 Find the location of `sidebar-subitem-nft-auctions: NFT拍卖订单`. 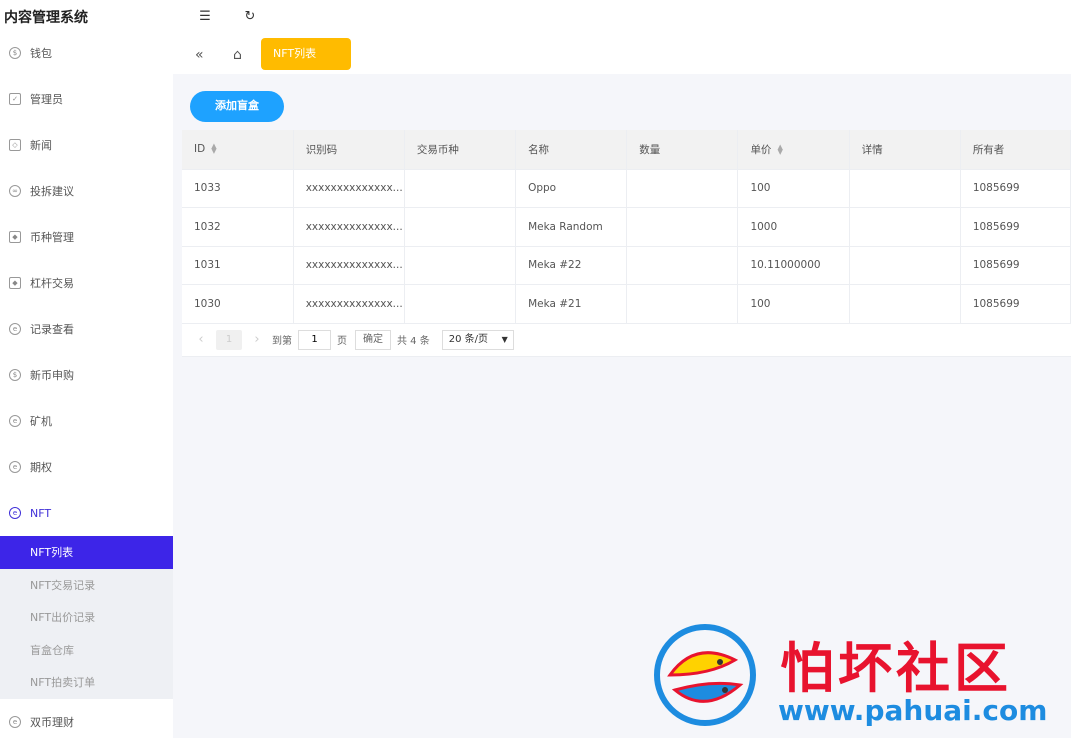

sidebar-subitem-nft-auctions: NFT拍卖订单 is located at coordinates (86, 682).